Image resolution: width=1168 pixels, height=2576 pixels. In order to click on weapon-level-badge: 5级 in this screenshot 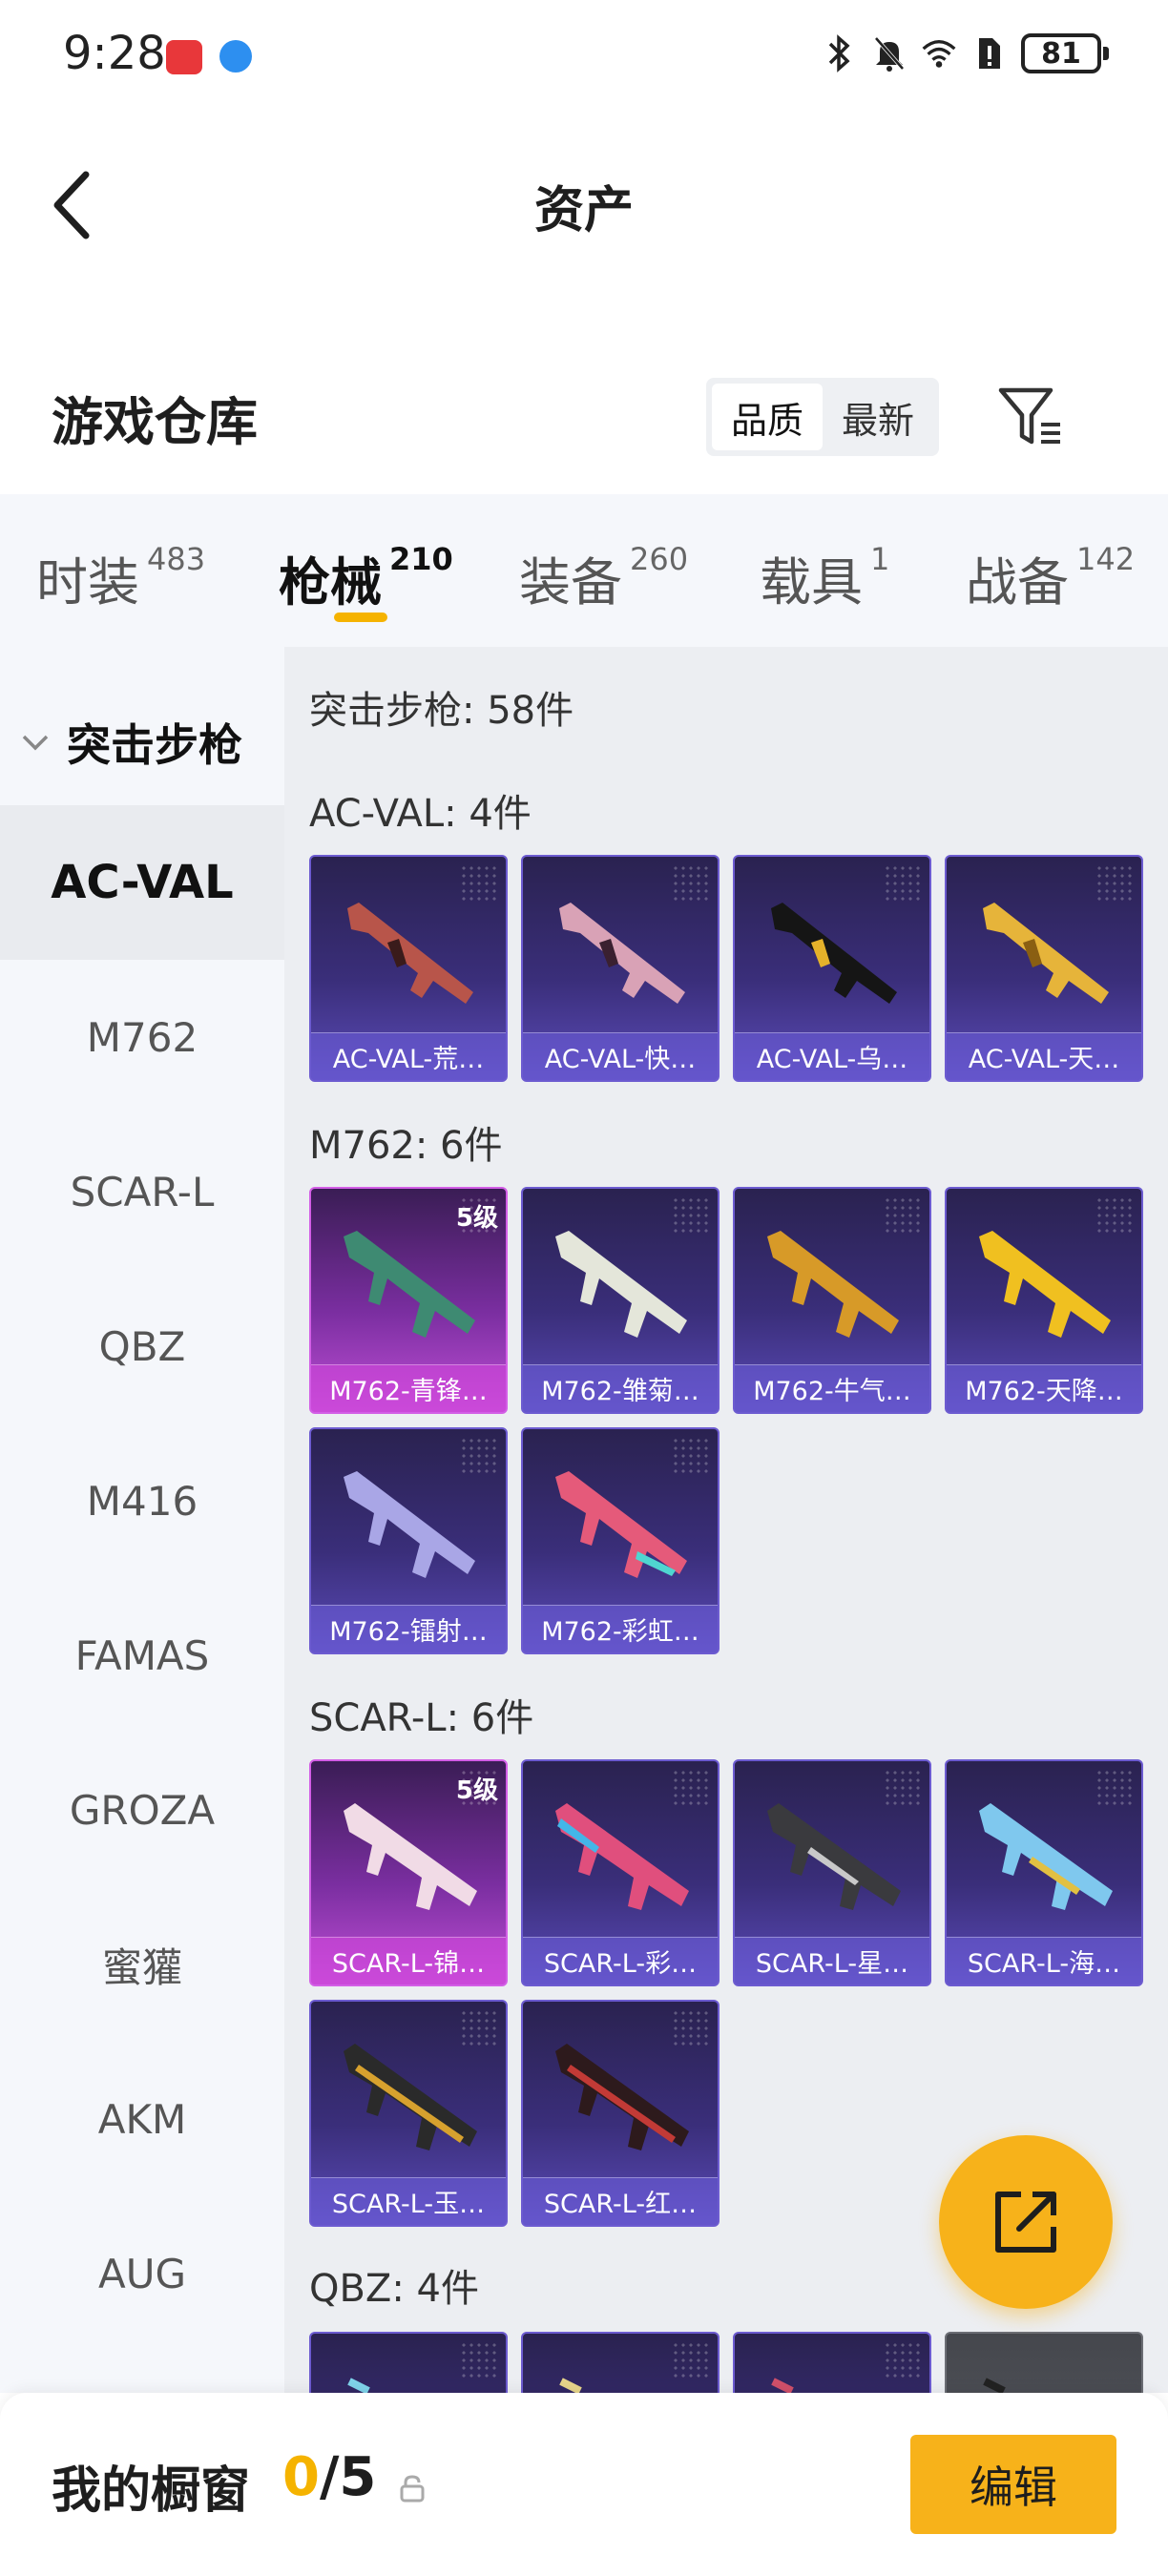, I will do `click(476, 1790)`.